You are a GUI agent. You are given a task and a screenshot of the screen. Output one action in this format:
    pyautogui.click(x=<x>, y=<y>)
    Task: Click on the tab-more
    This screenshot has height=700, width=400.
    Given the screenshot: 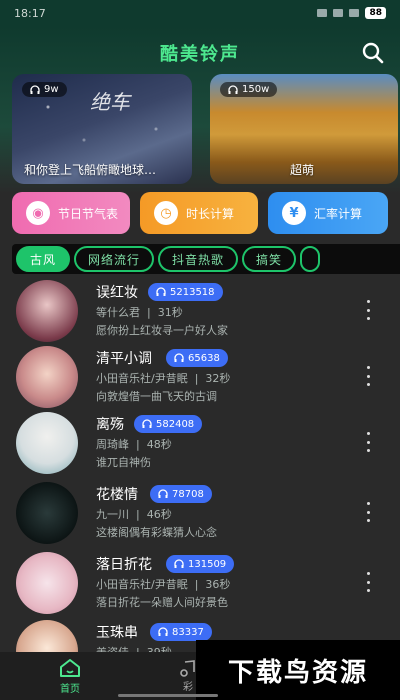 What is the action you would take?
    pyautogui.click(x=310, y=259)
    